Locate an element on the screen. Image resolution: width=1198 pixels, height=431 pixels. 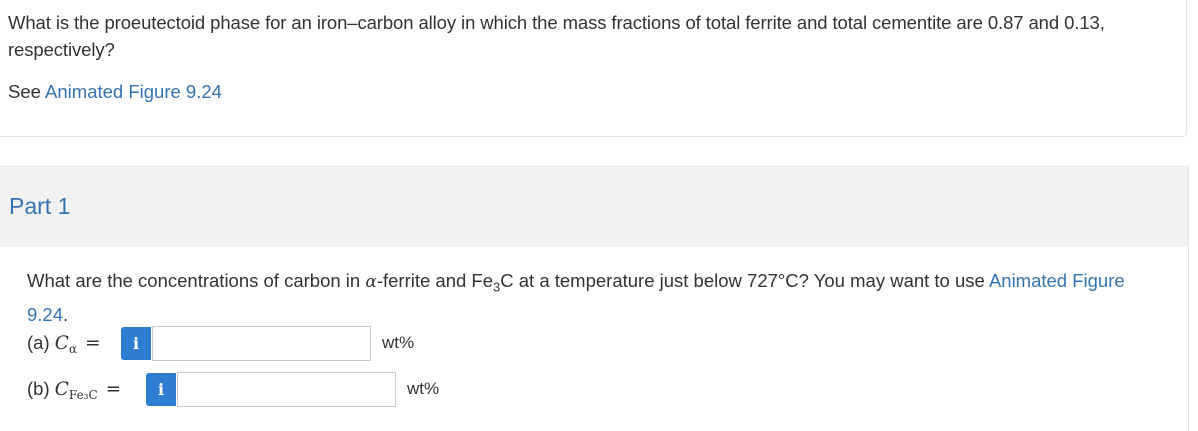
unit-label-a: wt% is located at coordinates (398, 342).